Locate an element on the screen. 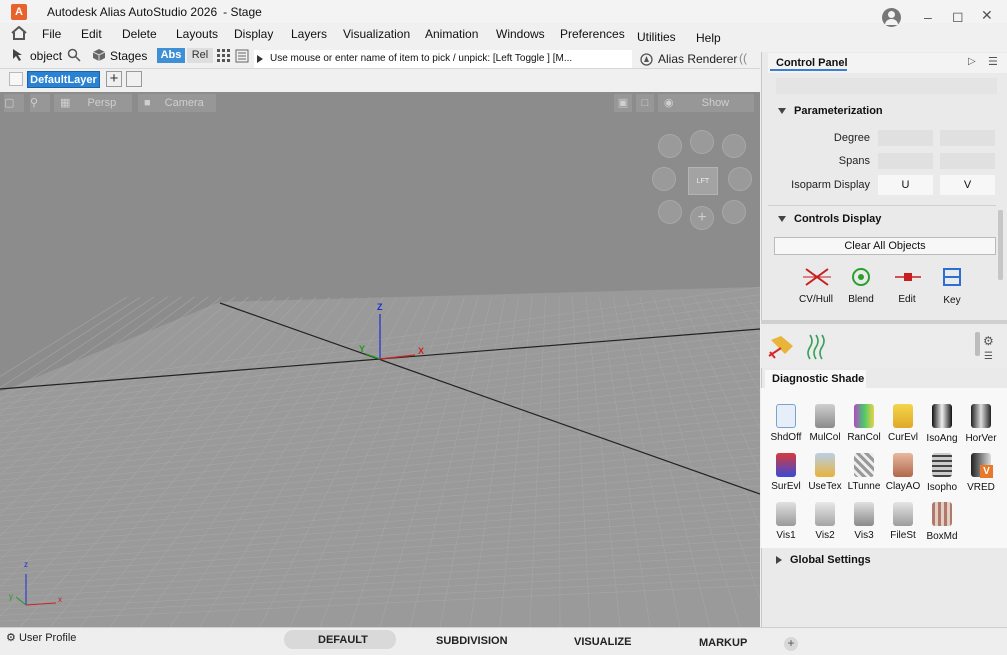 This screenshot has height=655, width=1007. viewport-zoom-icon: ⚲ is located at coordinates (40, 103).